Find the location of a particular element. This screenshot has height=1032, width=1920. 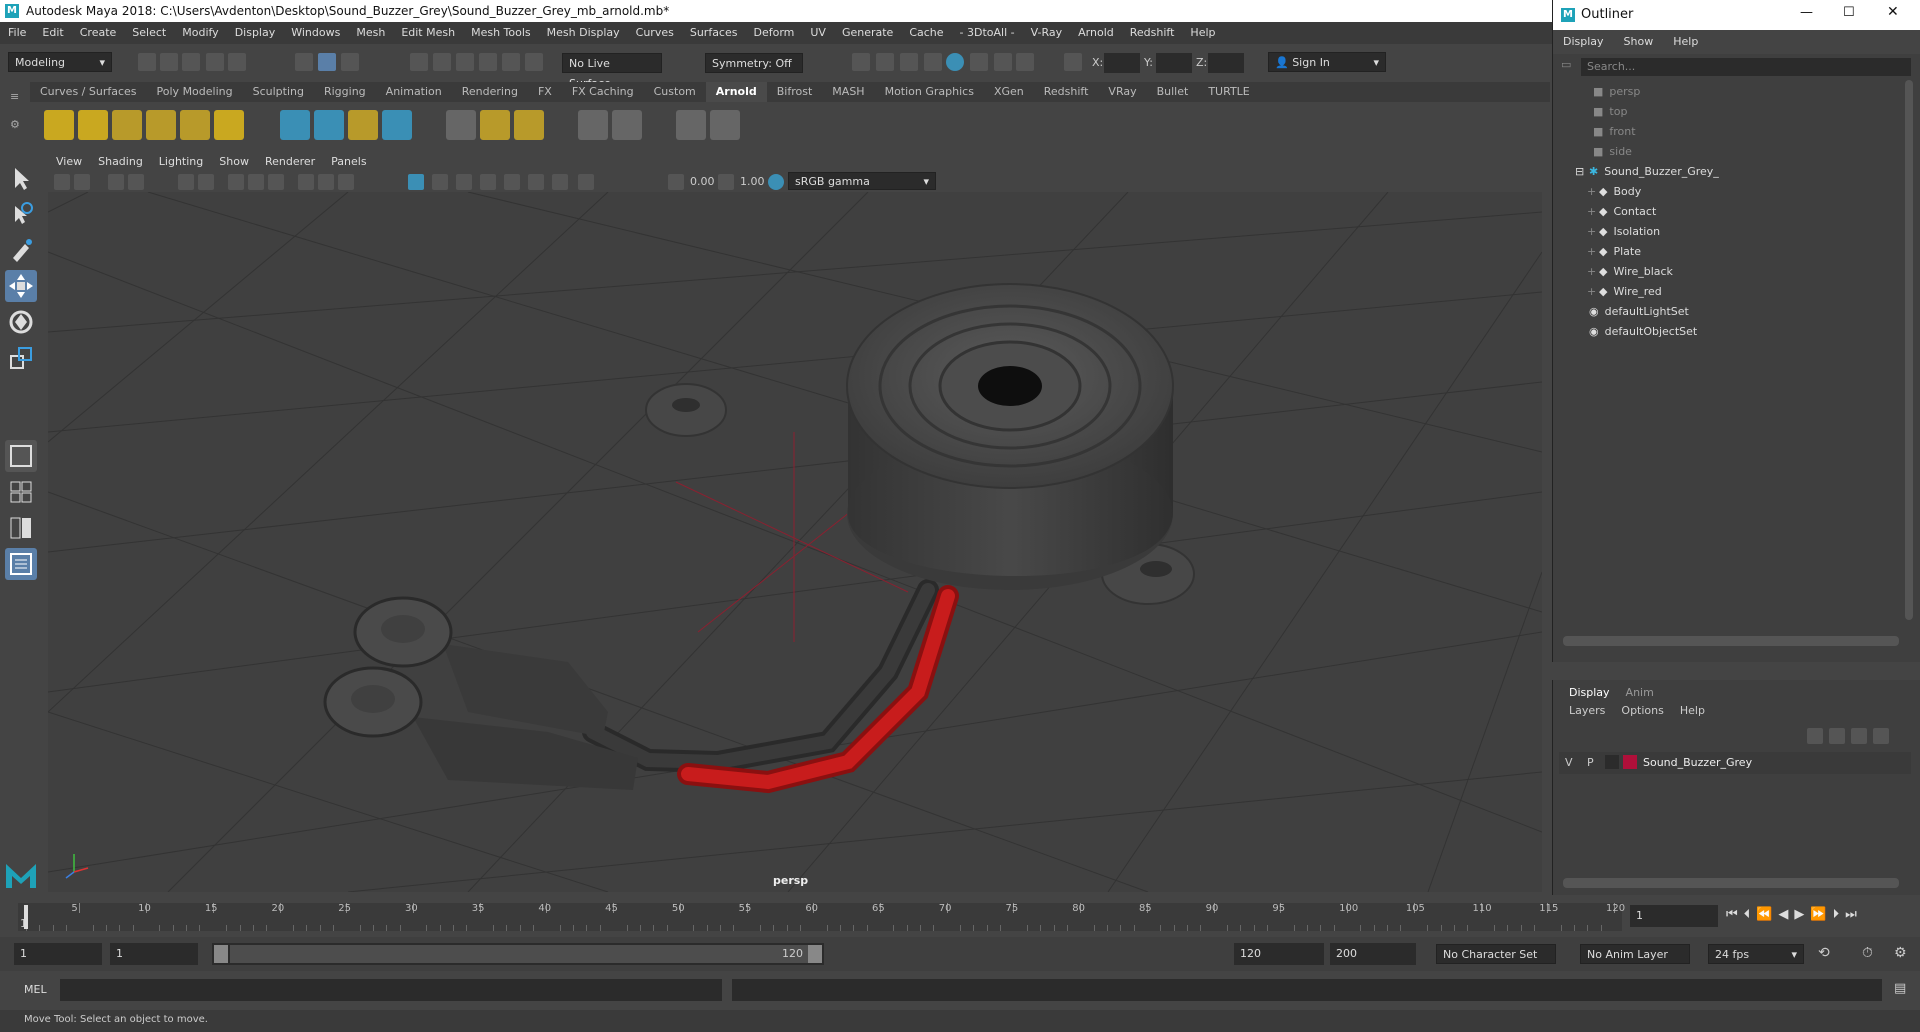

move-layer-up-icon is located at coordinates (1815, 736).